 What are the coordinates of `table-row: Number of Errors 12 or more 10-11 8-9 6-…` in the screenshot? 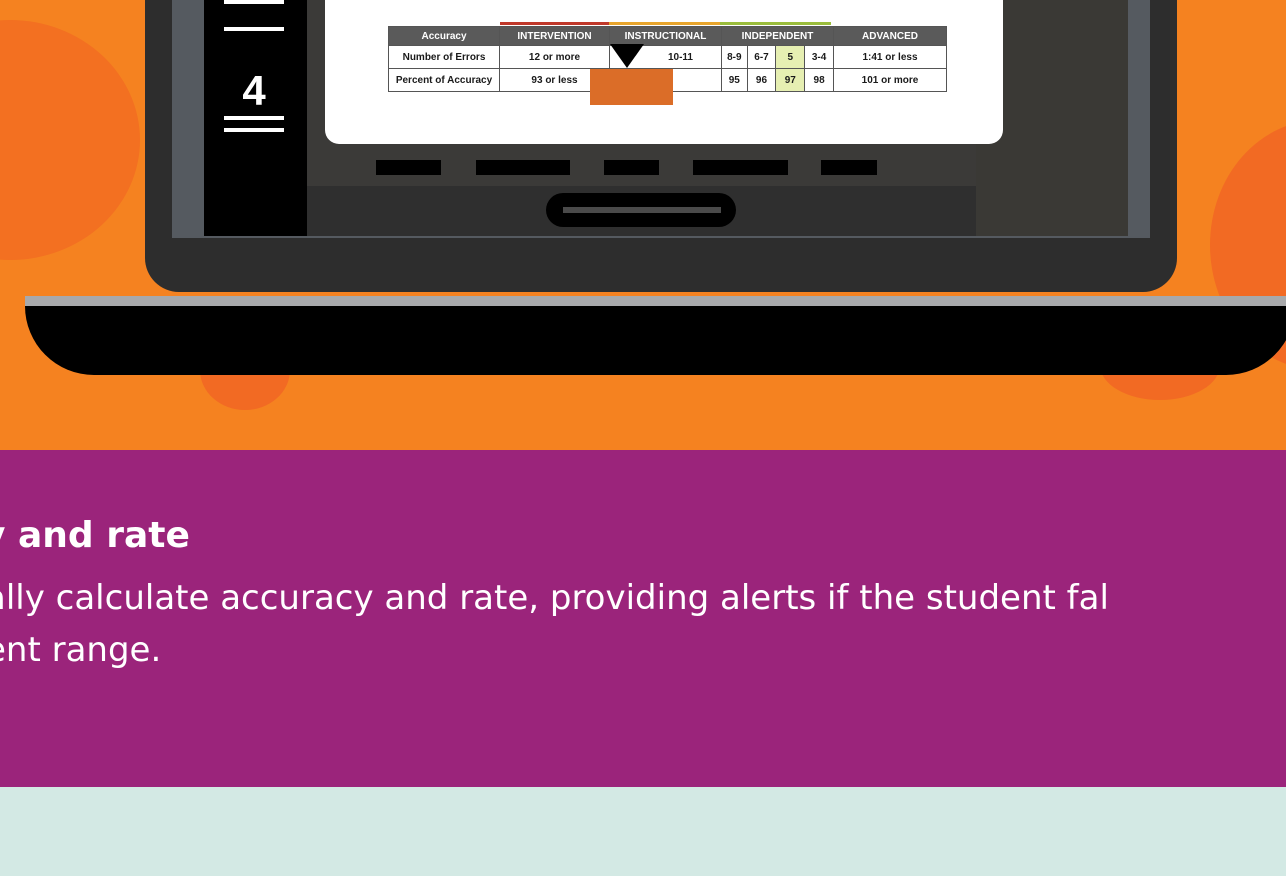 It's located at (667, 57).